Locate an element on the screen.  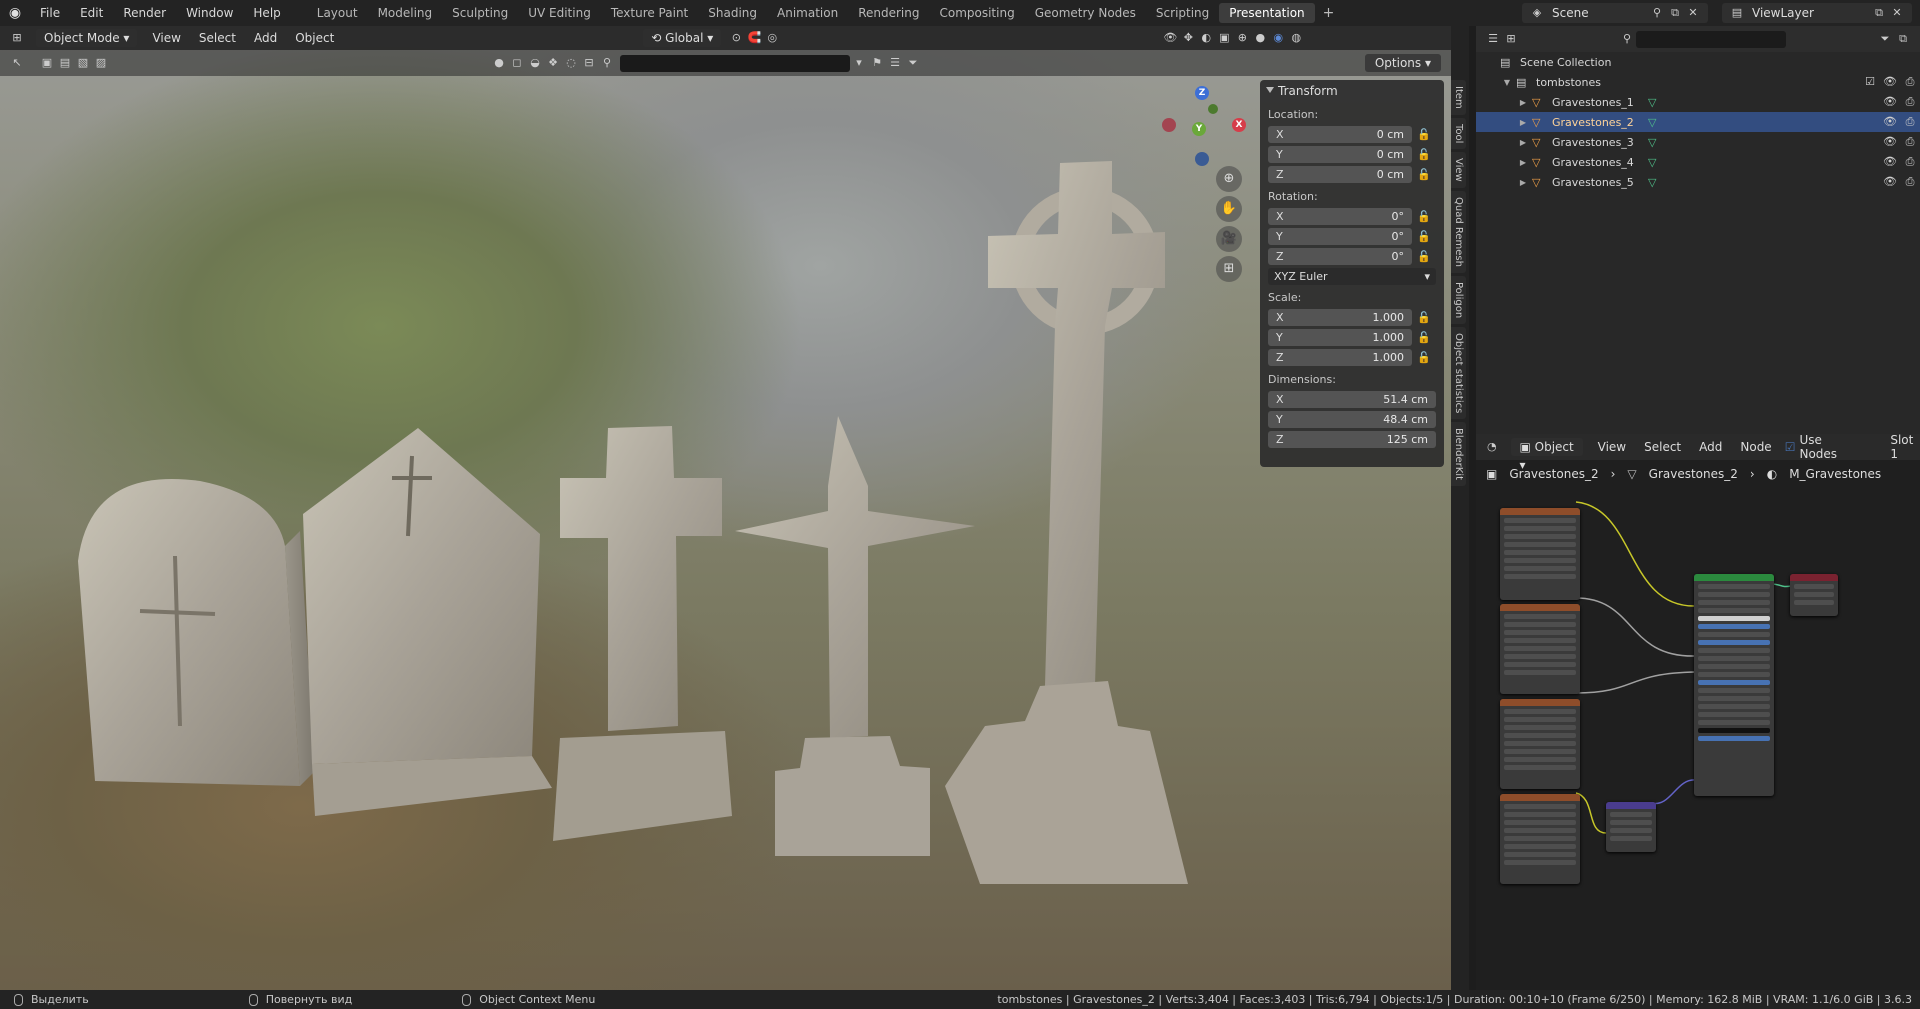
select-tool-icon: ↖ is located at coordinates (17, 63).